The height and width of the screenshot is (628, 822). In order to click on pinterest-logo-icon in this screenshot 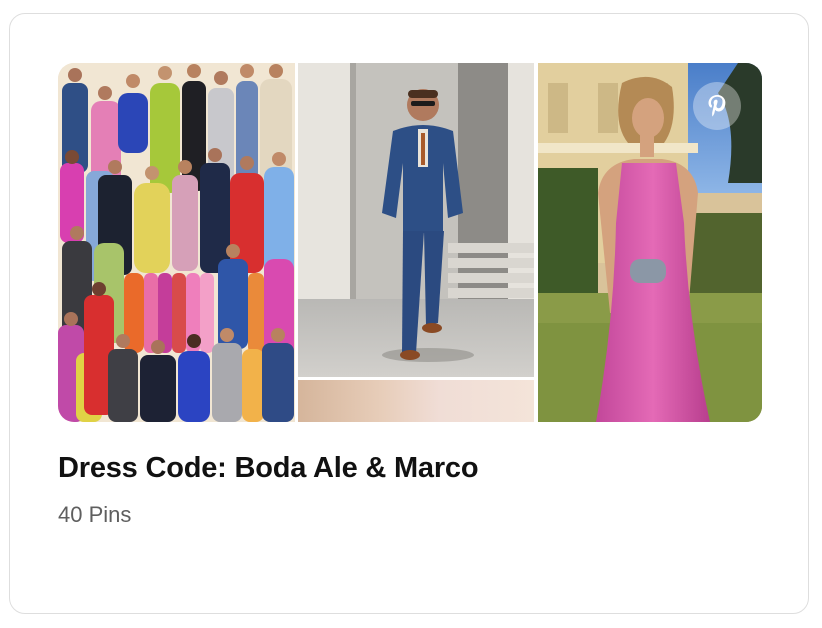, I will do `click(717, 106)`.